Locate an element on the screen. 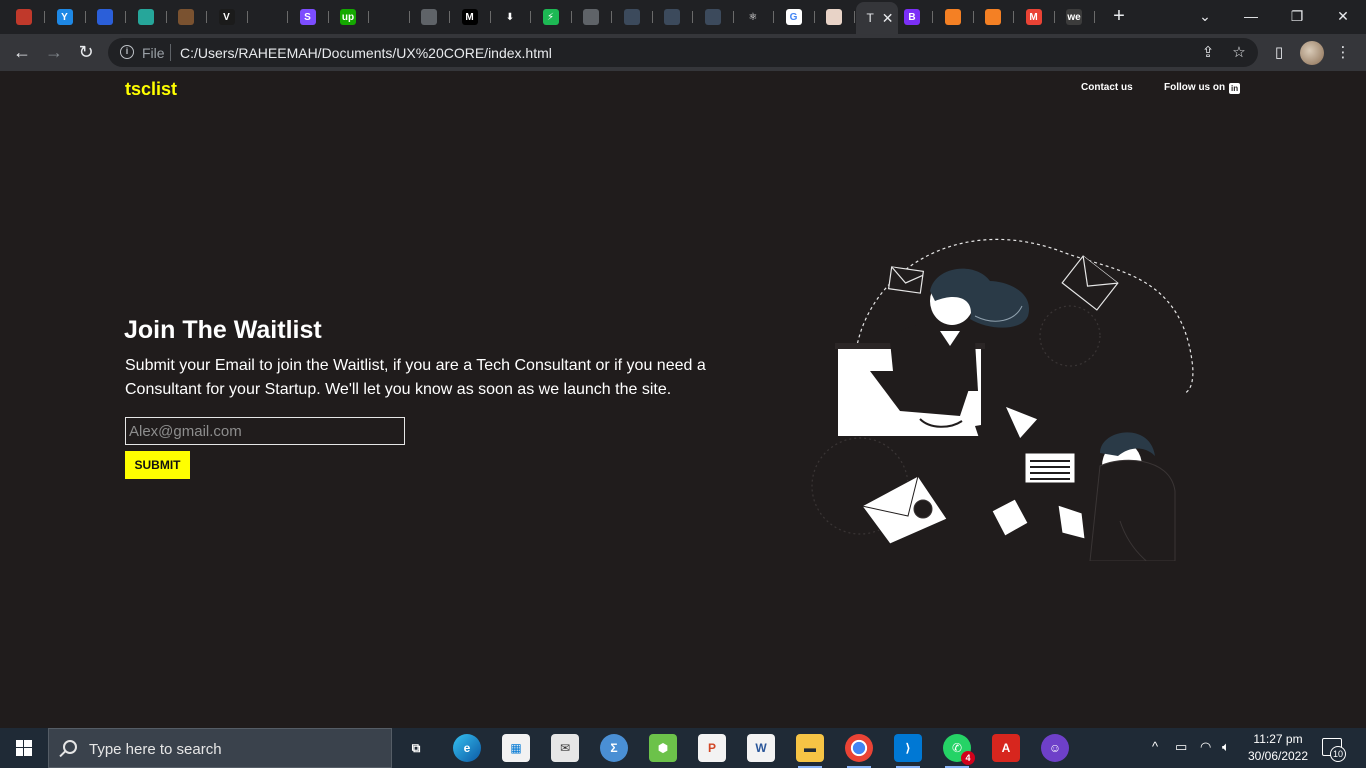 This screenshot has height=768, width=1366. doc-icon is located at coordinates (672, 17).